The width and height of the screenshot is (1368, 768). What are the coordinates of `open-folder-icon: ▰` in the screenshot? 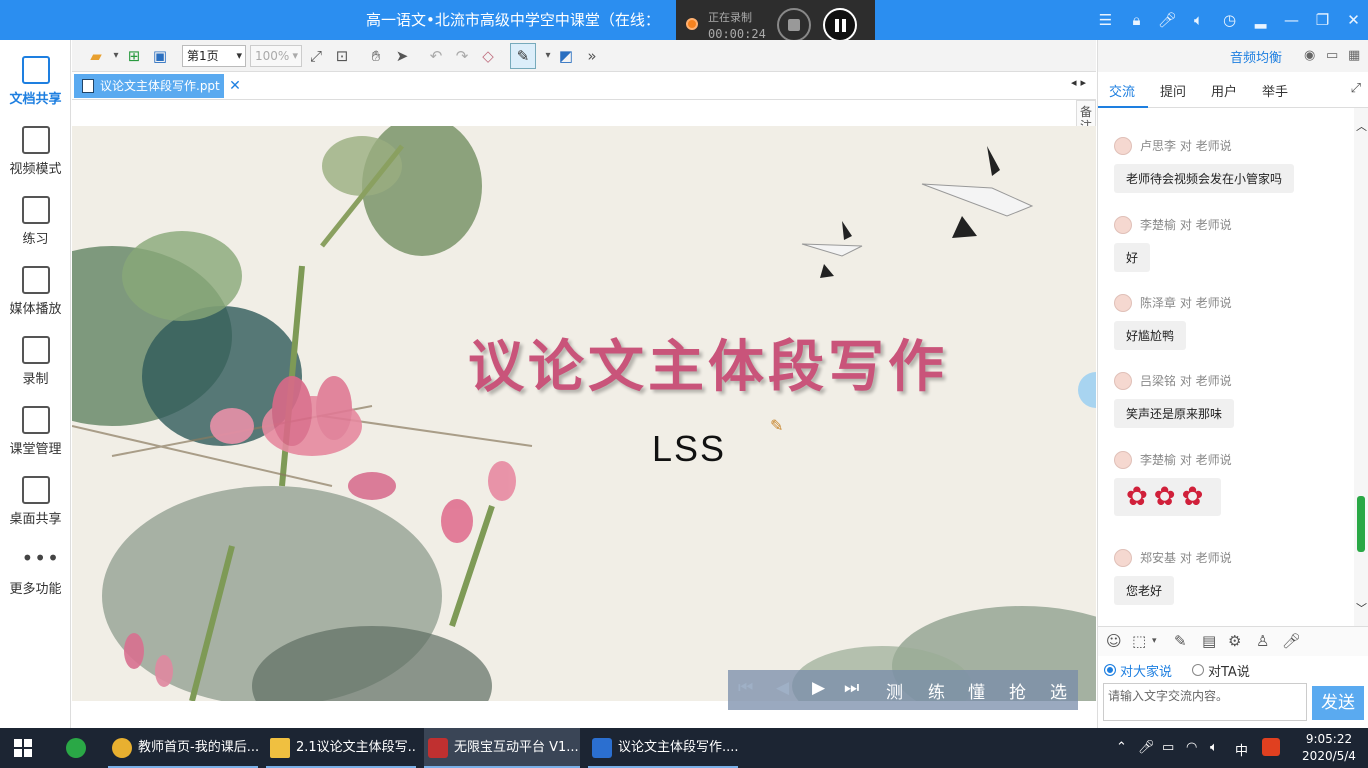 It's located at (96, 56).